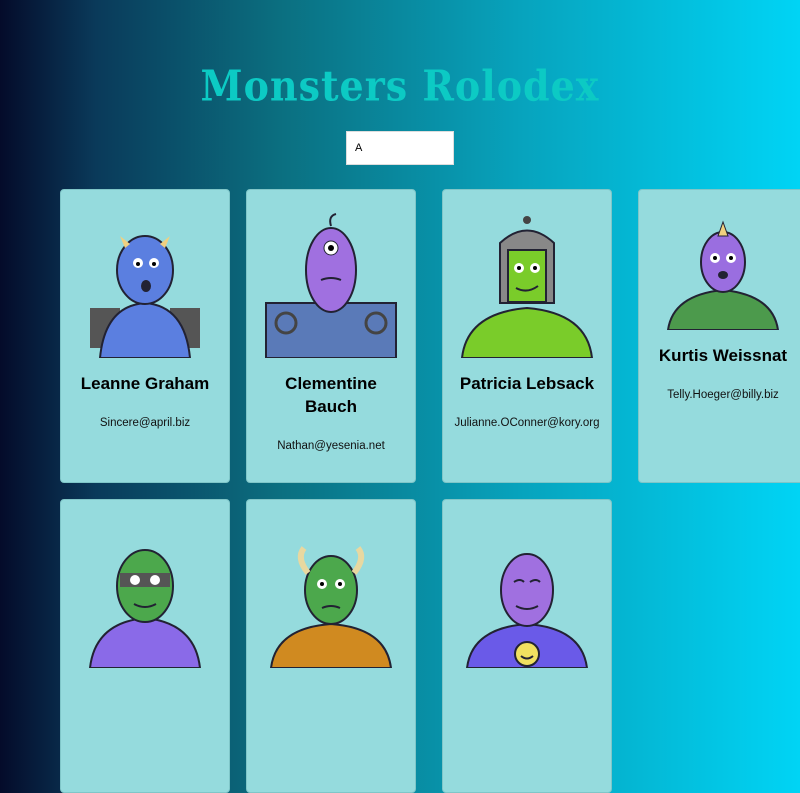  I want to click on monster-card: Clementine Bauch Nathan@yesenia.net, so click(331, 336).